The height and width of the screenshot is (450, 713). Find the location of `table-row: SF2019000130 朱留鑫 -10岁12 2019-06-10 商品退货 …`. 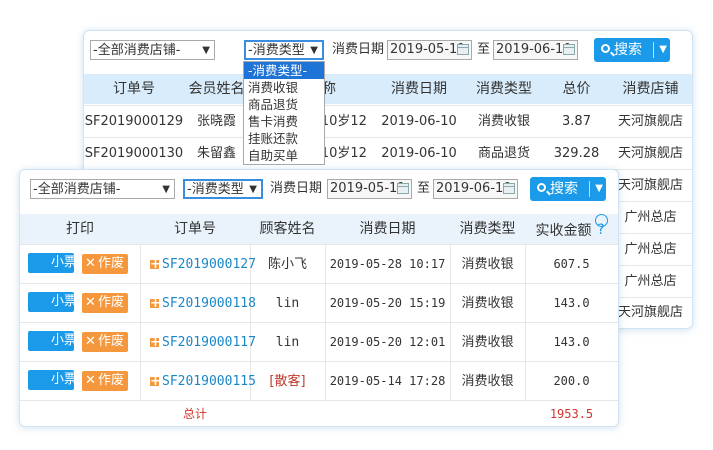

table-row: SF2019000130 朱留鑫 -10岁12 2019-06-10 商品退货 … is located at coordinates (388, 153).